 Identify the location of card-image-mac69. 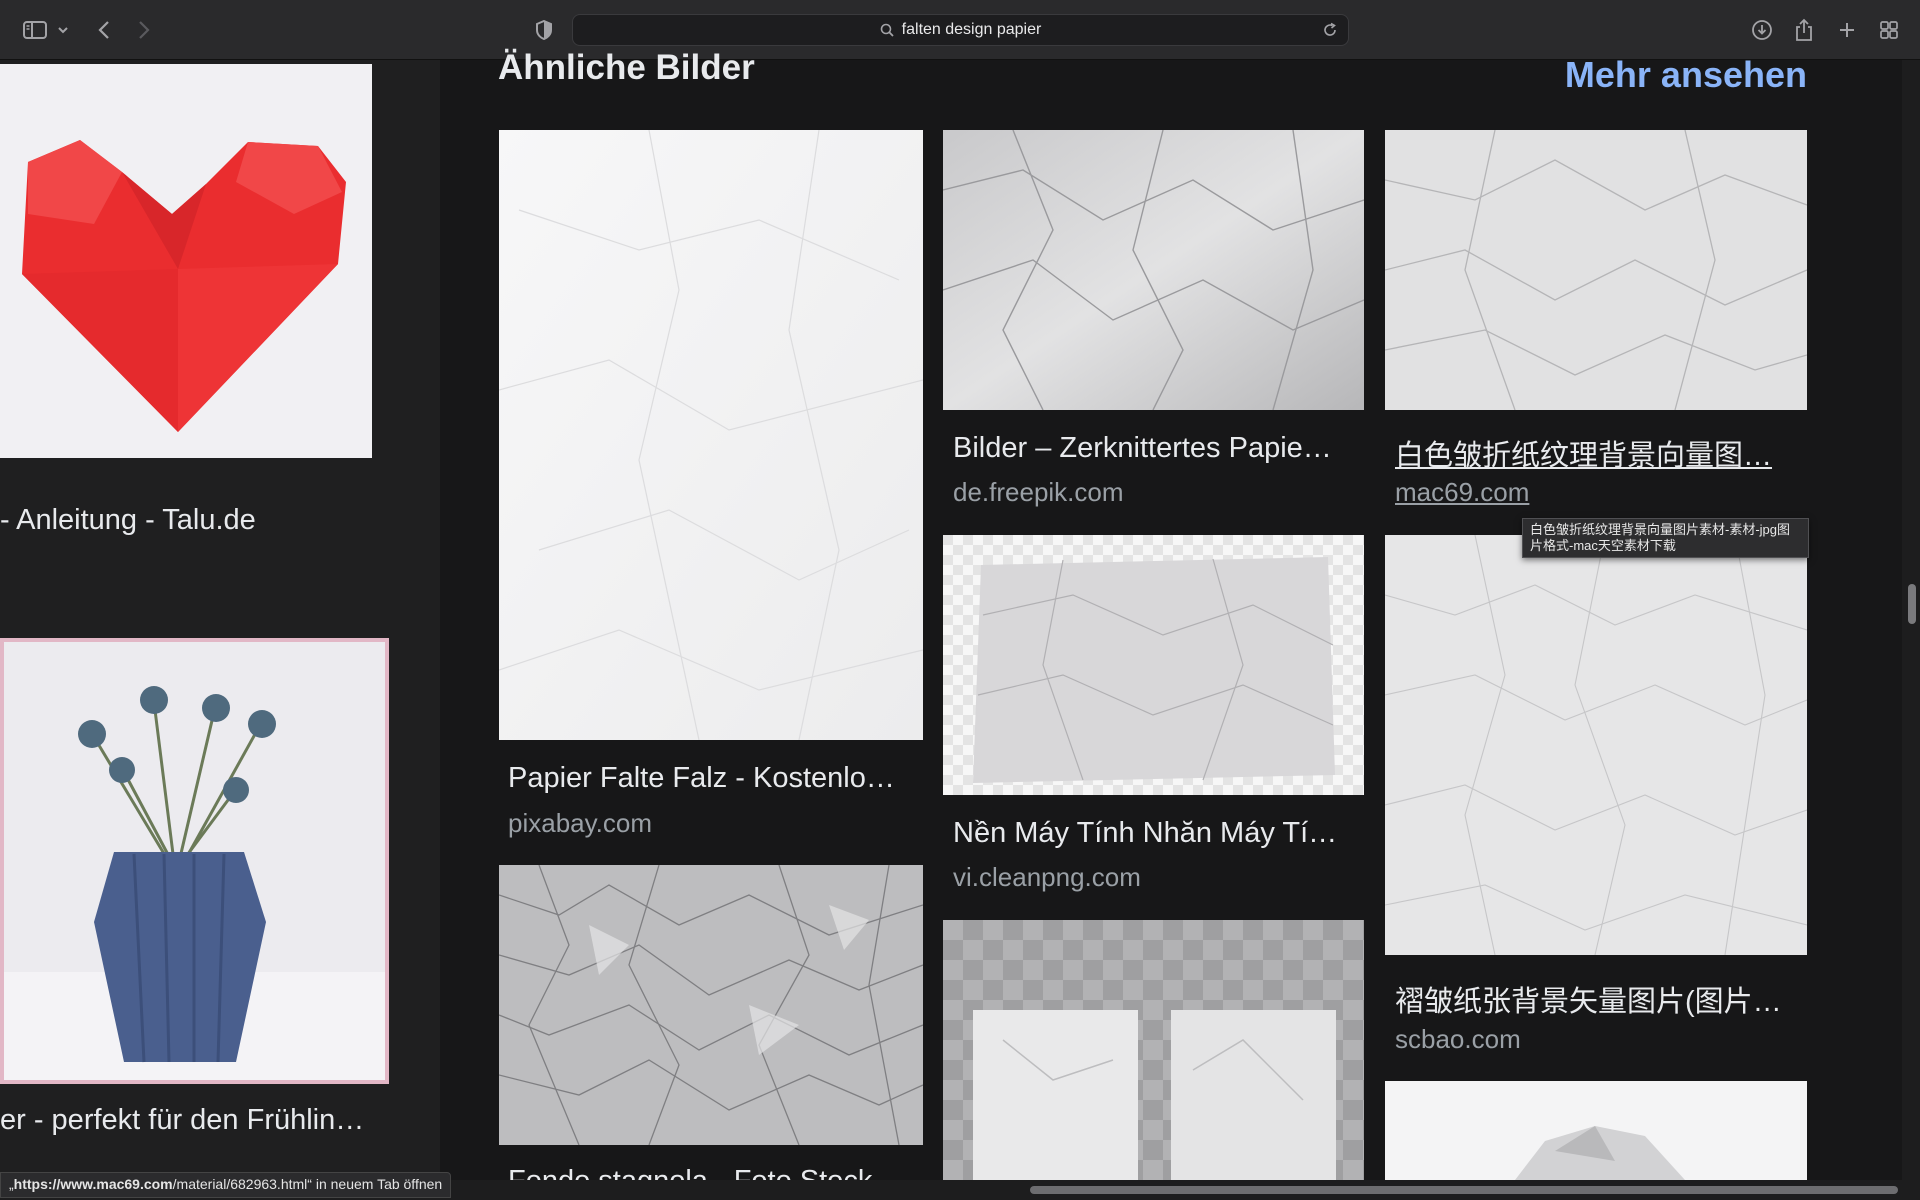
(1596, 270).